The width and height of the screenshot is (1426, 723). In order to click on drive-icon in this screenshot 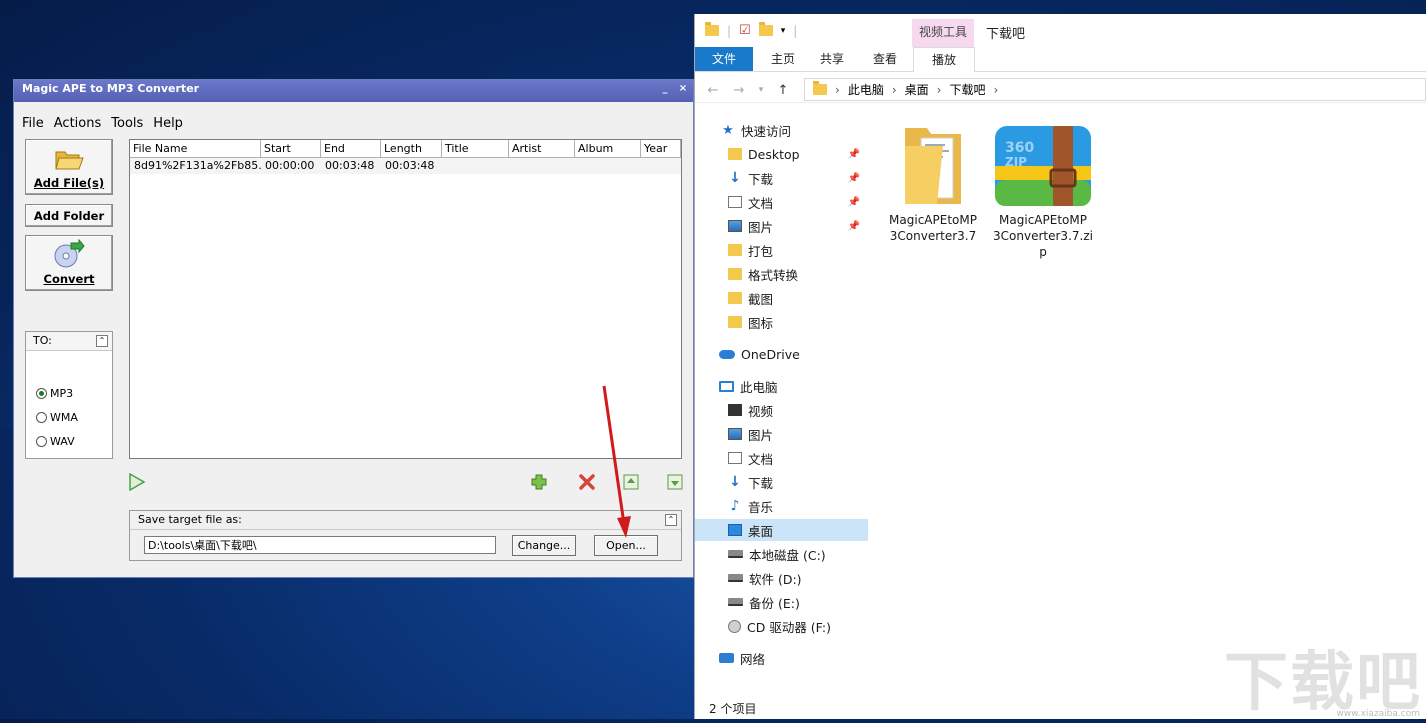, I will do `click(735, 554)`.